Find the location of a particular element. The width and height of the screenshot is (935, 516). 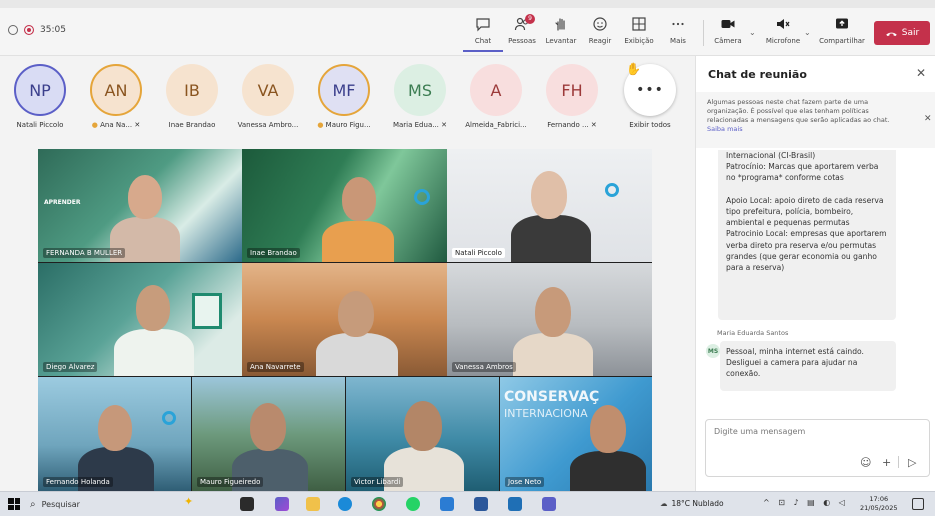

video-tile: Diego Alvarez is located at coordinates (140, 319).